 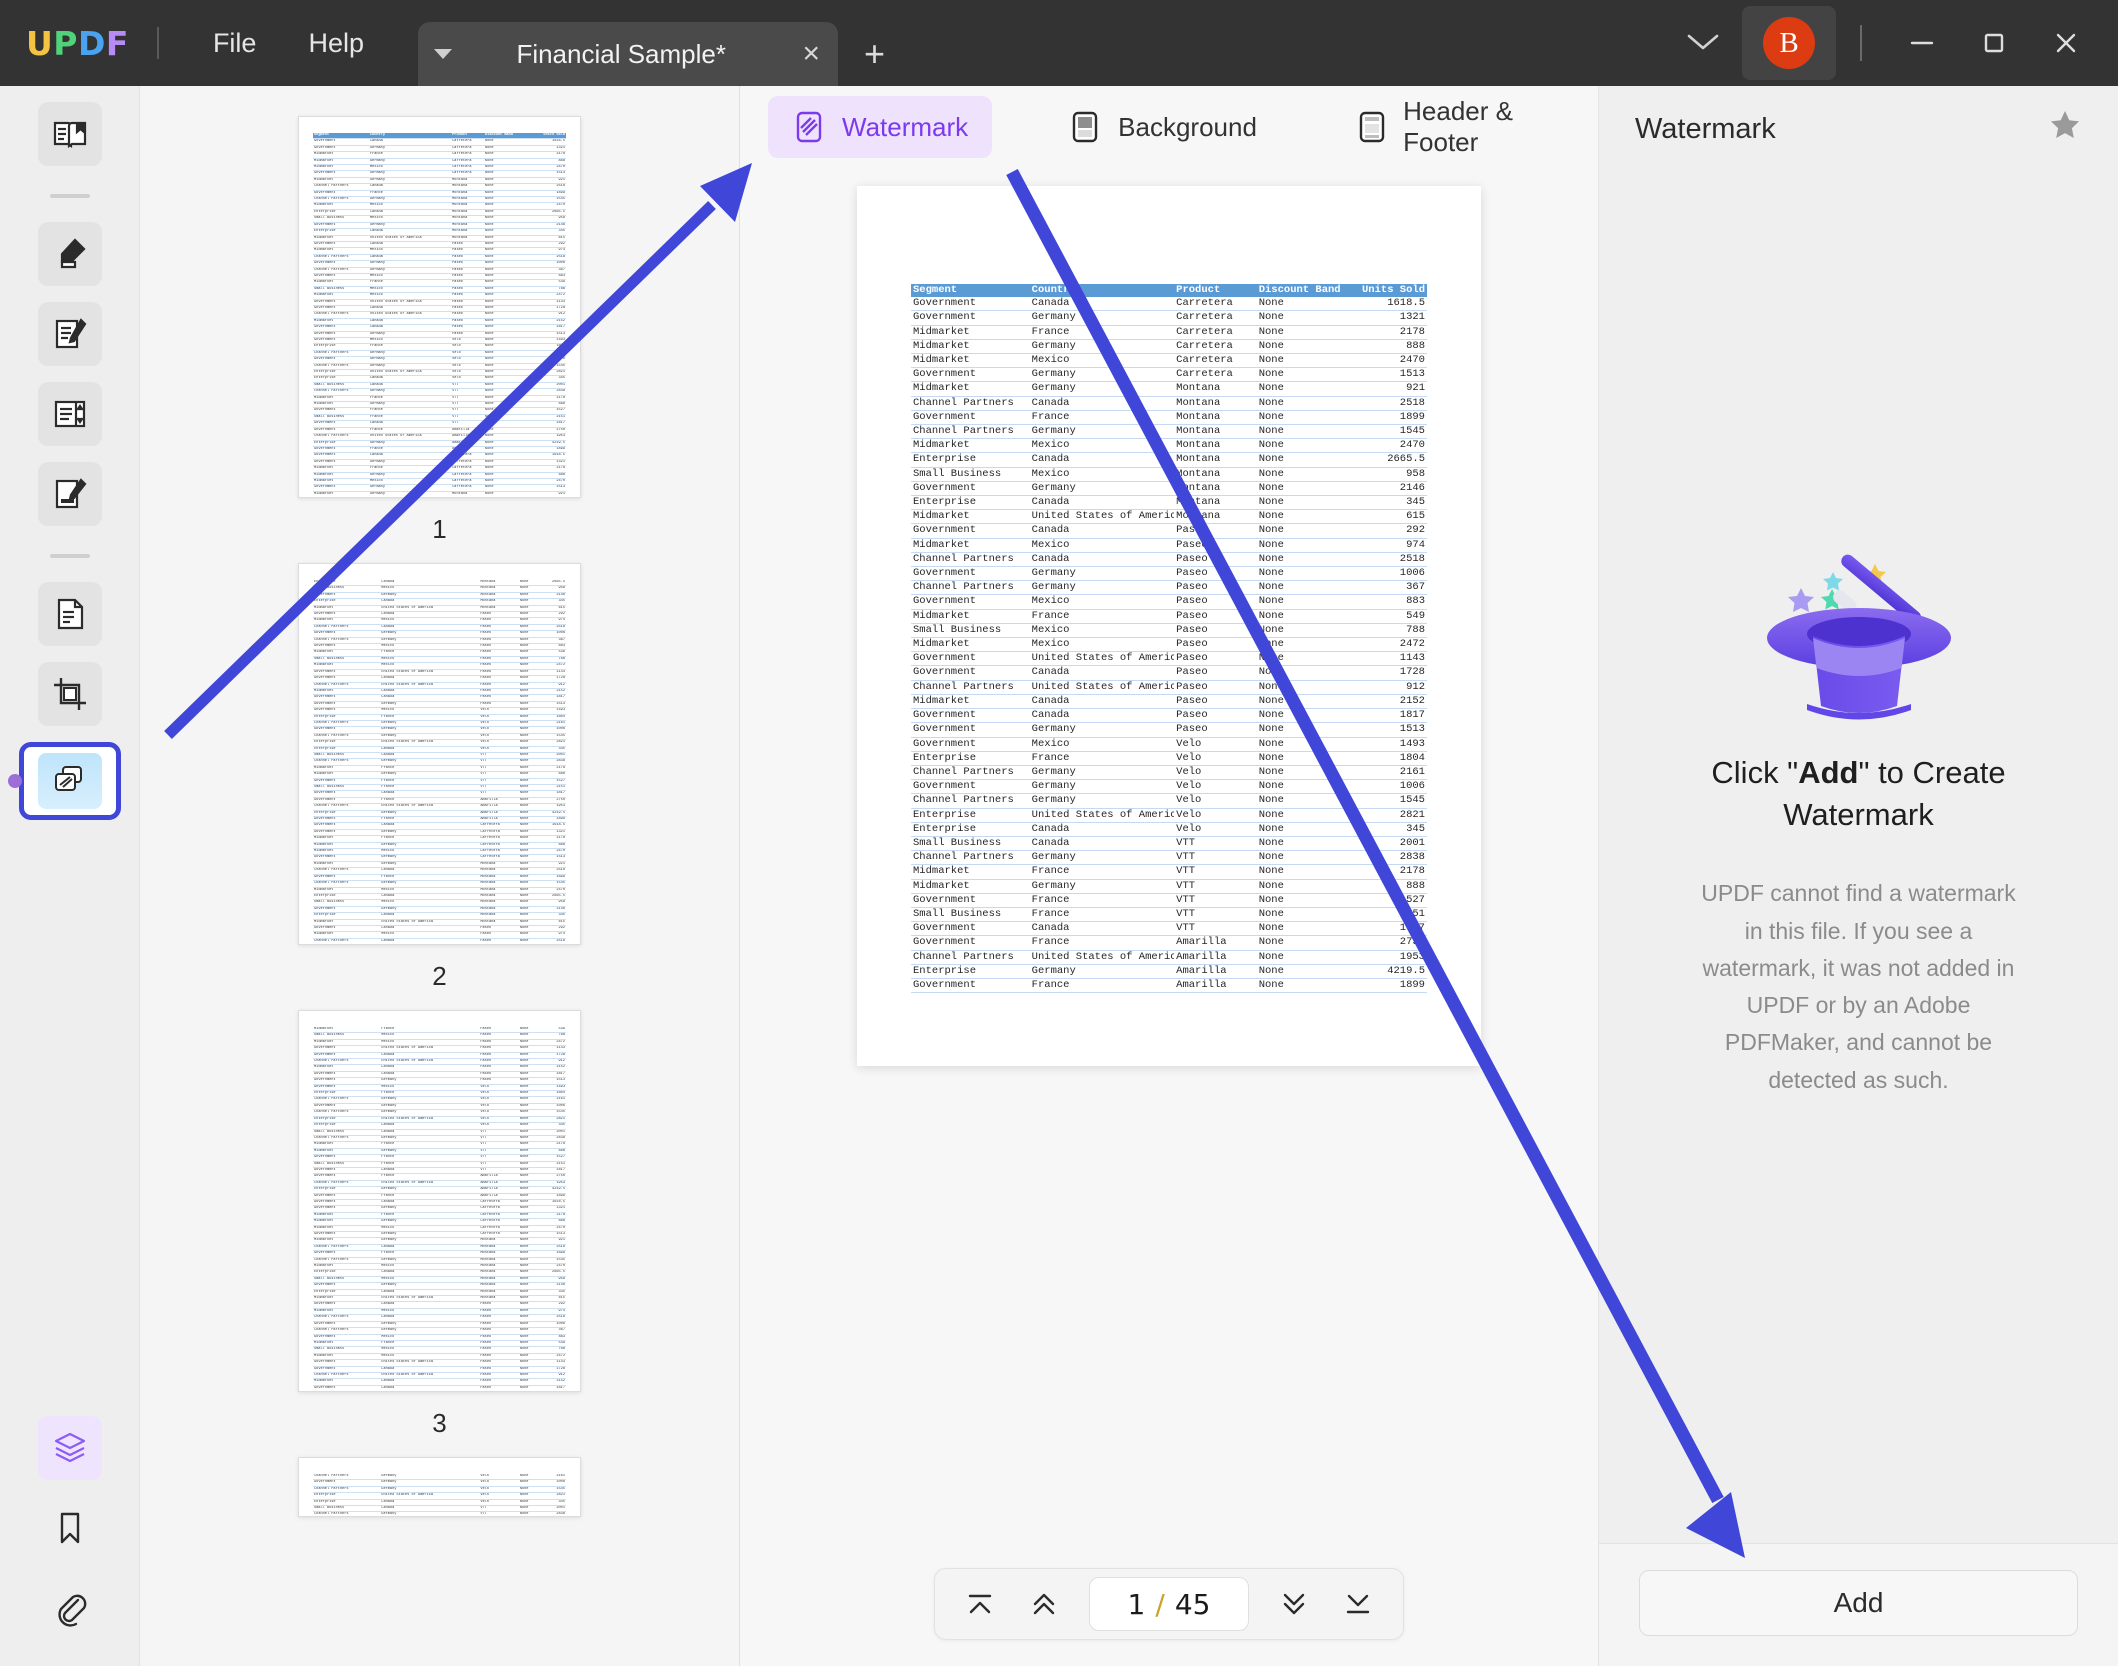 What do you see at coordinates (970, 758) in the screenshot?
I see `table-cell: Enterprise` at bounding box center [970, 758].